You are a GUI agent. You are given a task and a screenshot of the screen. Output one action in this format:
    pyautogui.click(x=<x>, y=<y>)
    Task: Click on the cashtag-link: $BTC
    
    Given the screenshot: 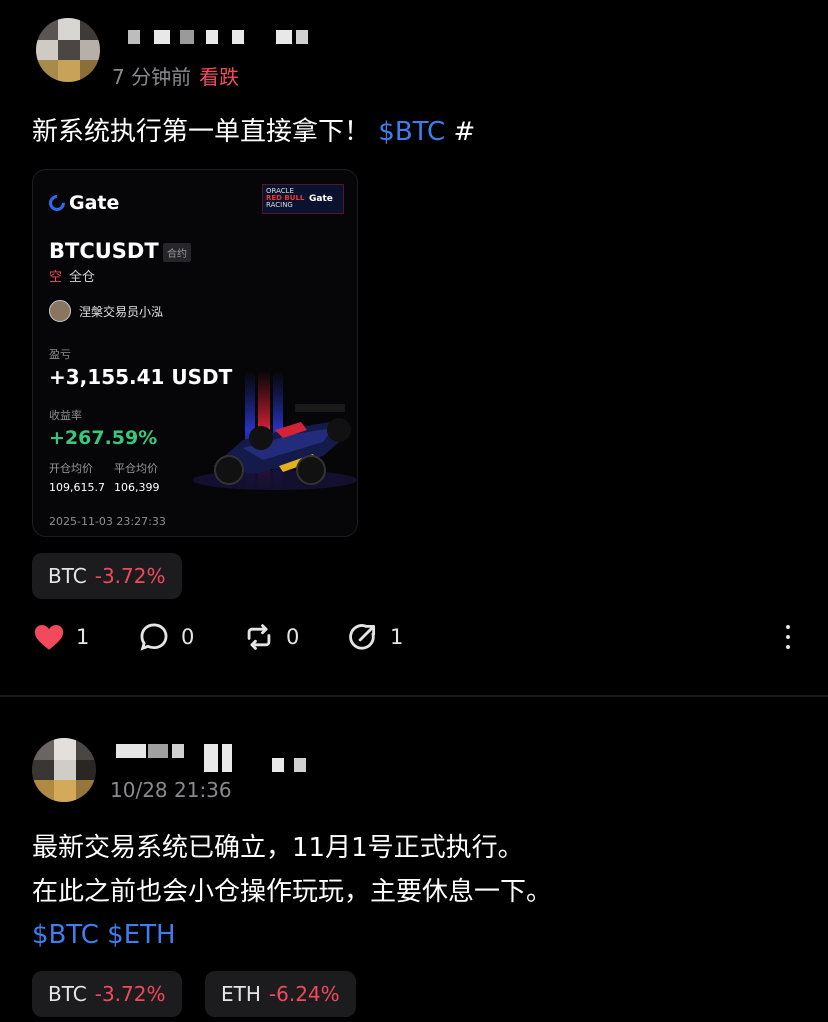 What is the action you would take?
    pyautogui.click(x=411, y=132)
    